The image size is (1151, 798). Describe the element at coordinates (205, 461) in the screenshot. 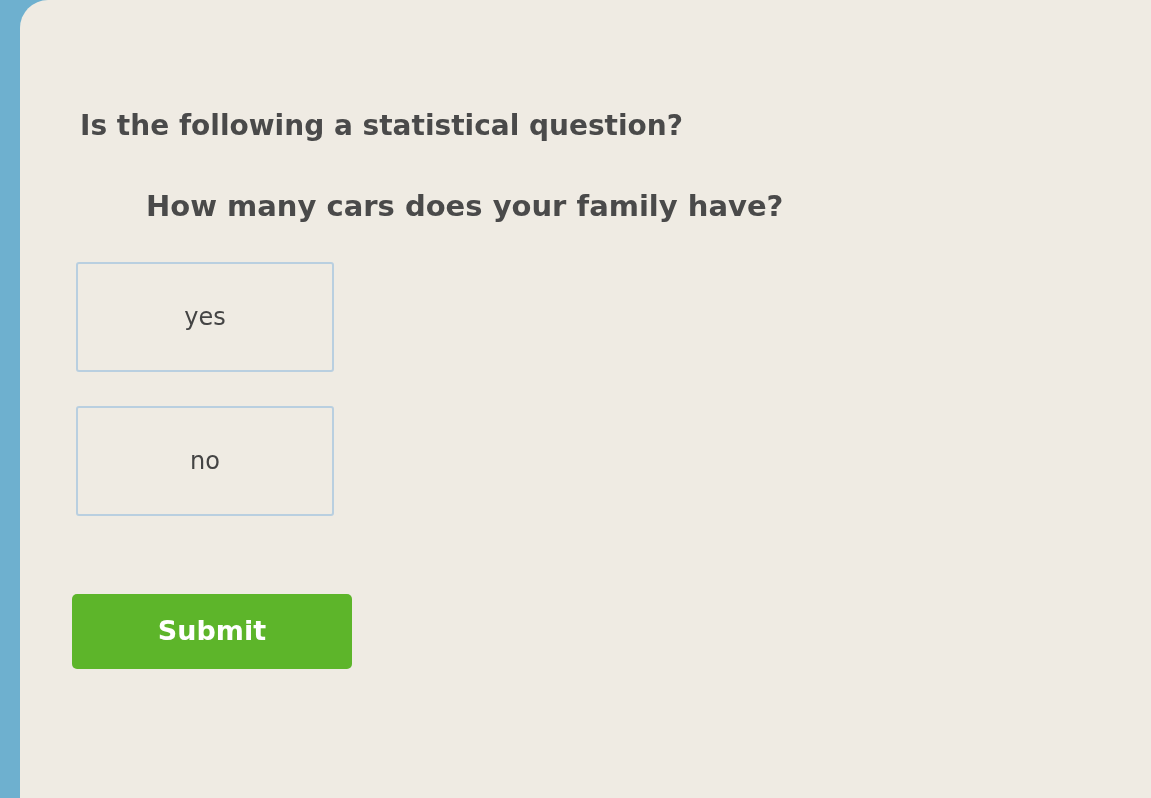

I see `answer-choice: no` at that location.